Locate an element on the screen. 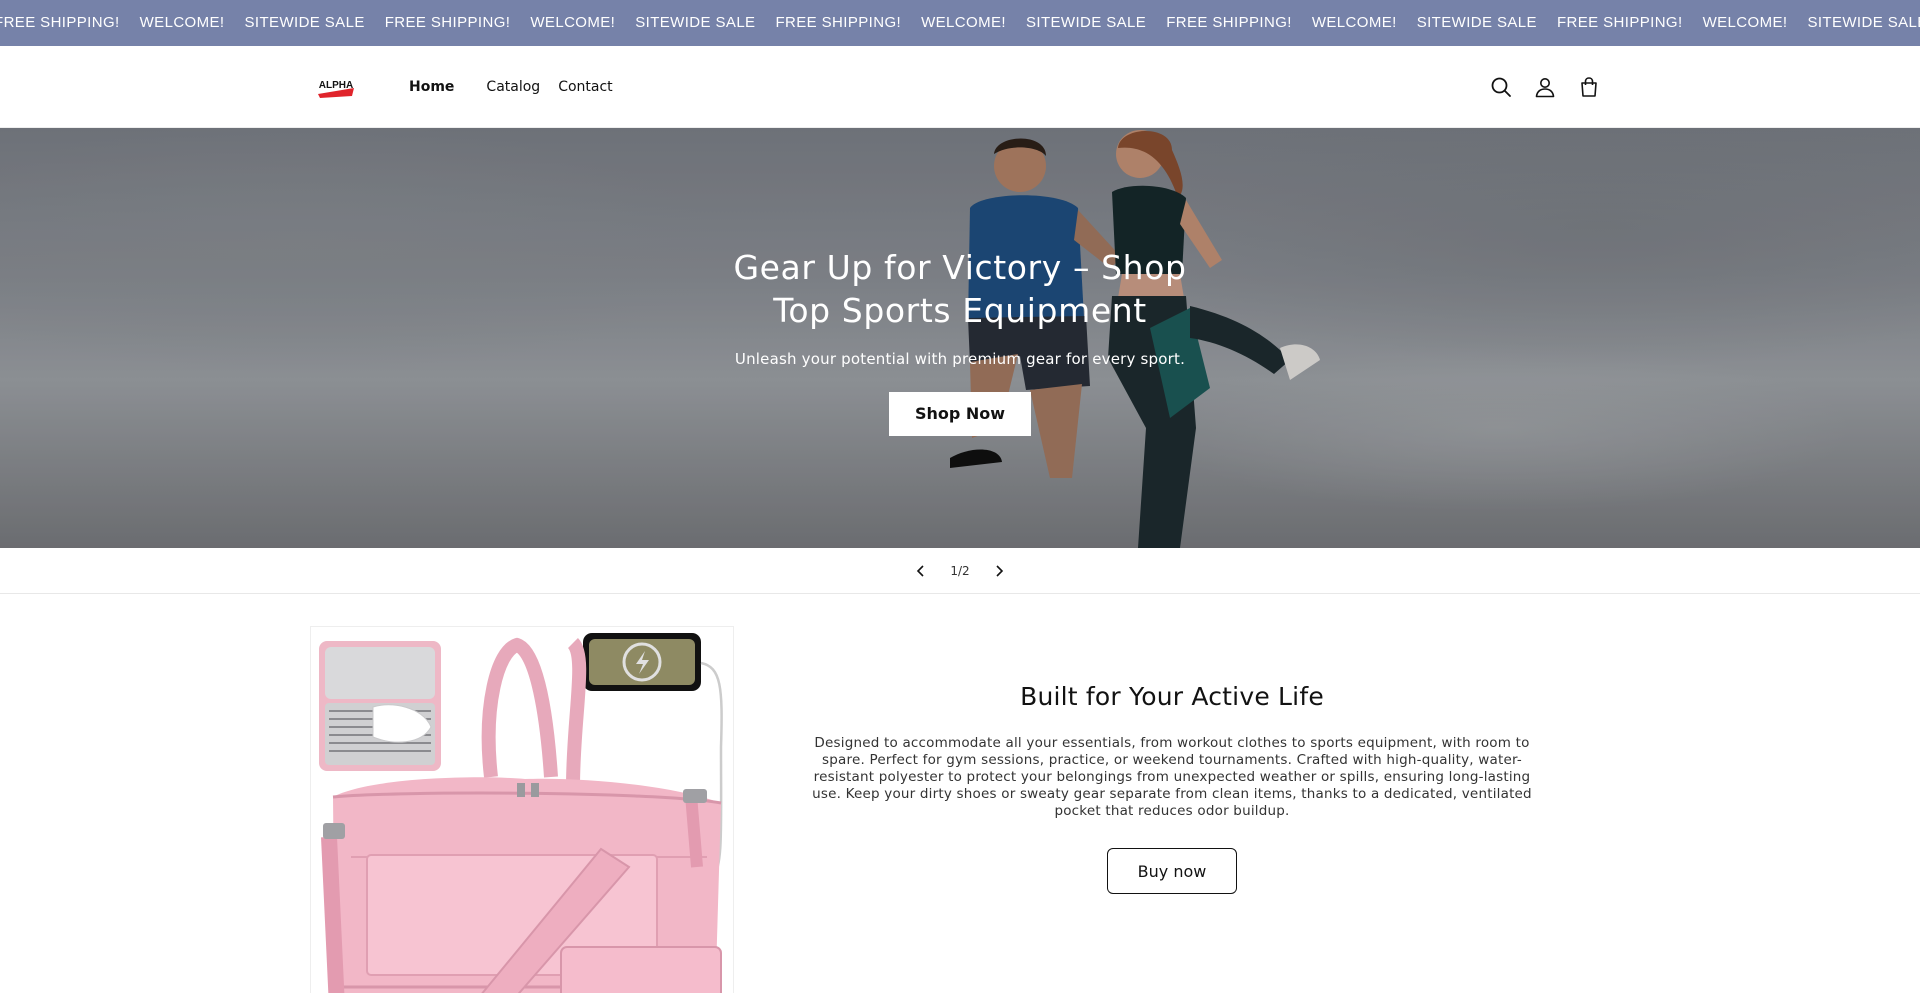 The width and height of the screenshot is (1920, 993). next-slide-button is located at coordinates (999, 571).